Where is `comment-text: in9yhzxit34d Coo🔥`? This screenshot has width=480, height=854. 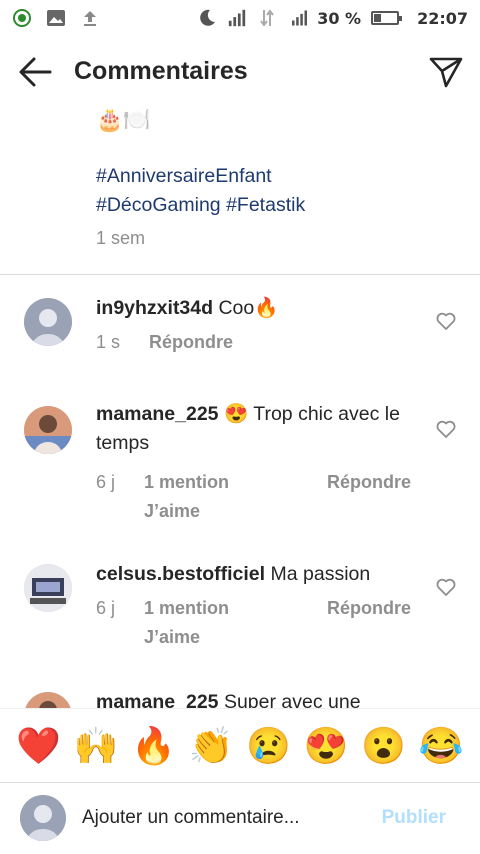
comment-text: in9yhzxit34d Coo🔥 is located at coordinates (261, 308).